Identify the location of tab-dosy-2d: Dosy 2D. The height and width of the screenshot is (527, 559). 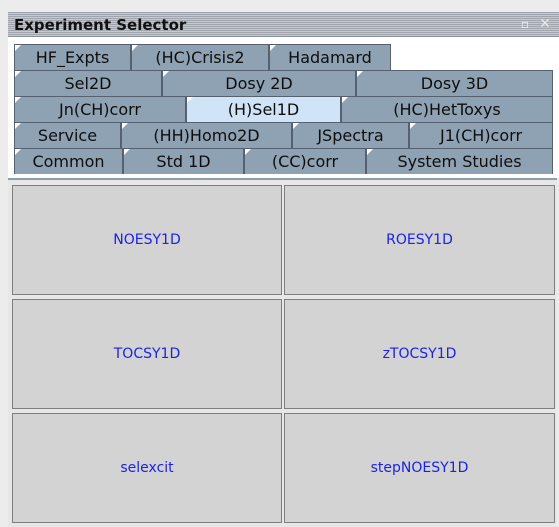
(259, 83).